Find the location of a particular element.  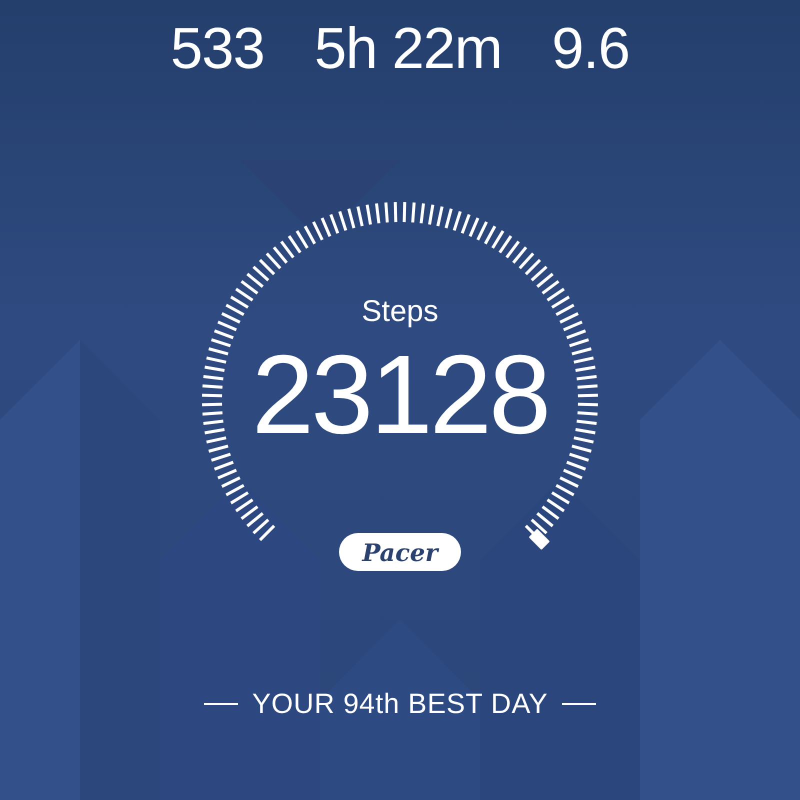

stat-value: 9.6 is located at coordinates (591, 49).